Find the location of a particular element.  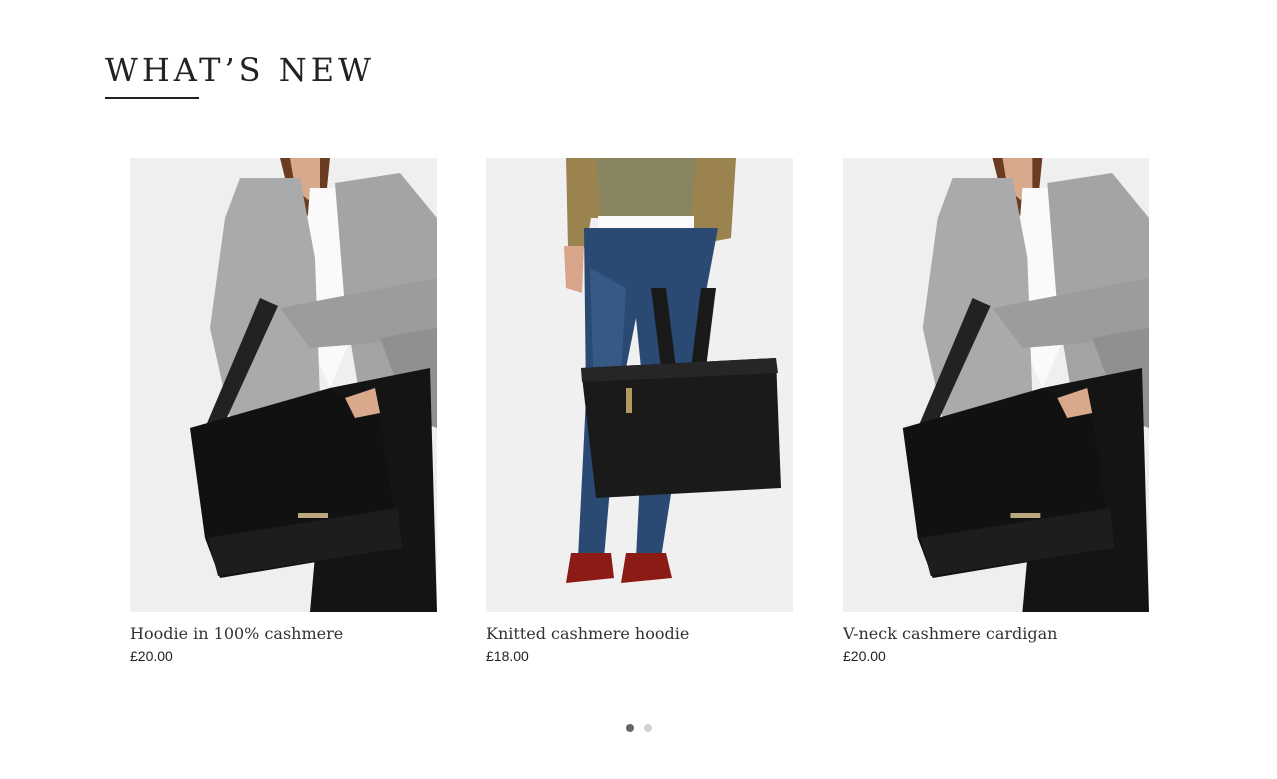

product-price: £18.00 is located at coordinates (507, 656).